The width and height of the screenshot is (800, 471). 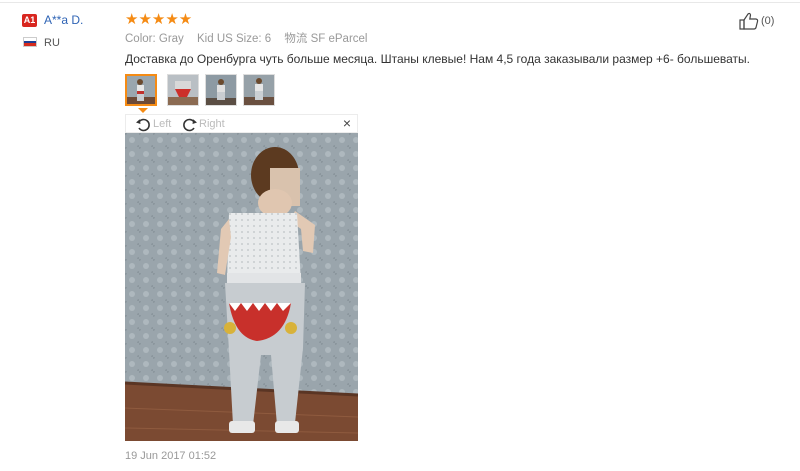 I want to click on top-divider, so click(x=400, y=2).